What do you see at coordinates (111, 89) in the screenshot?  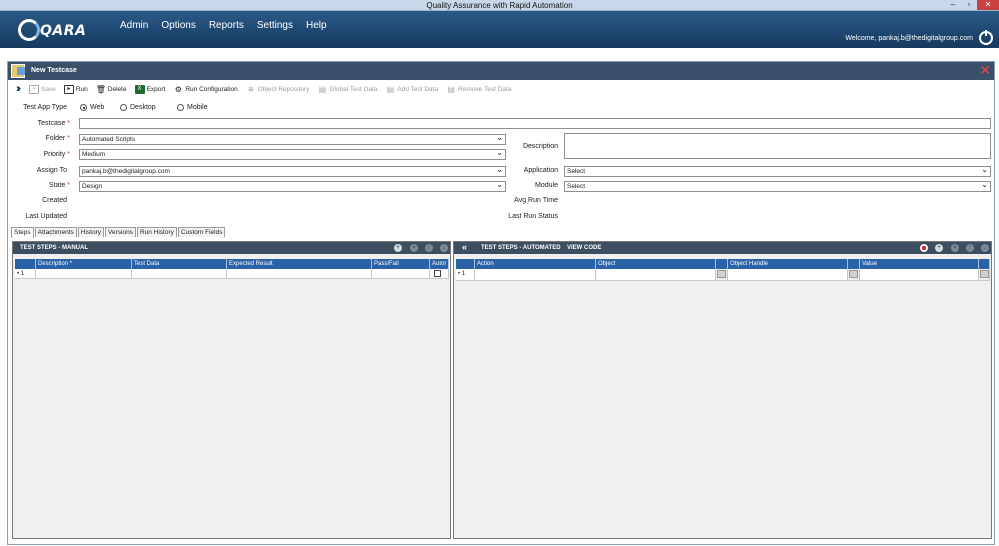 I see `delete-button: 🗑 Delete` at bounding box center [111, 89].